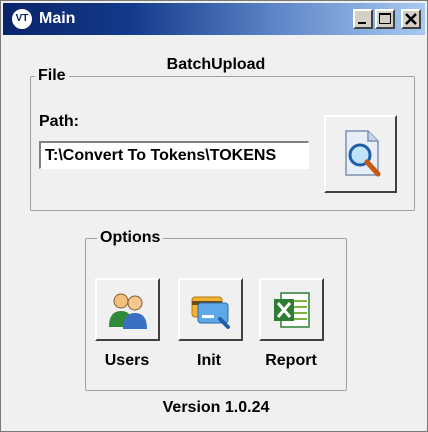  I want to click on browse-button, so click(360, 154).